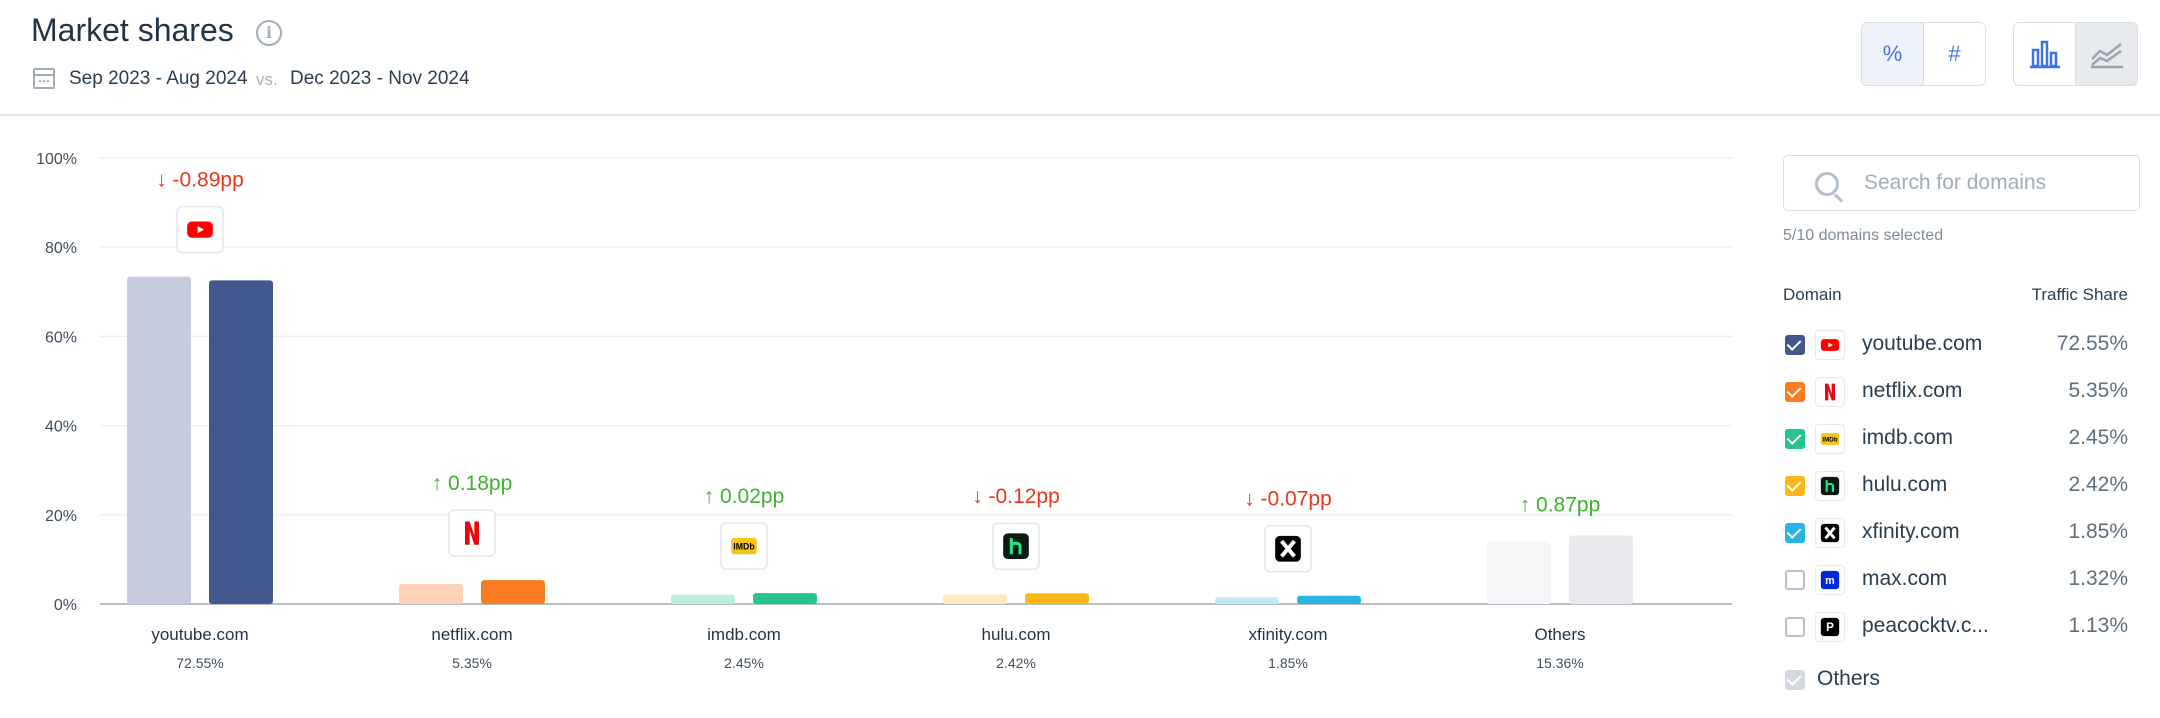 The width and height of the screenshot is (2160, 718). I want to click on favicon: m, so click(1830, 580).